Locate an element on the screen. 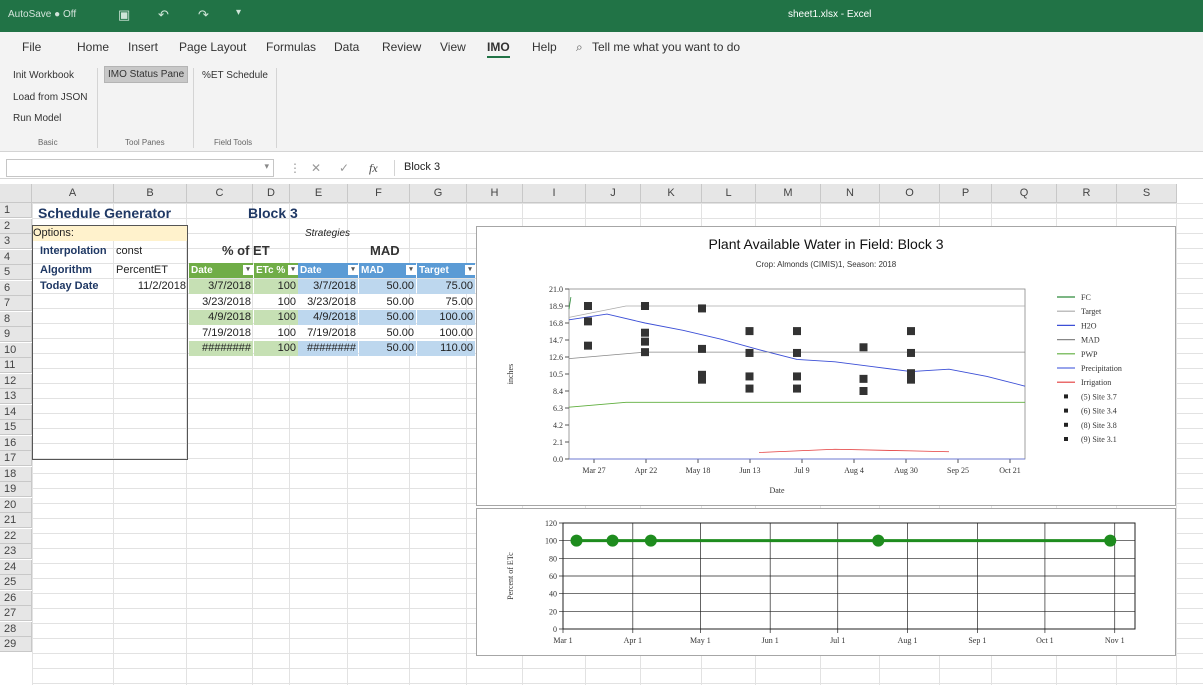 This screenshot has width=1203, height=685. tab-help: Help is located at coordinates (544, 47).